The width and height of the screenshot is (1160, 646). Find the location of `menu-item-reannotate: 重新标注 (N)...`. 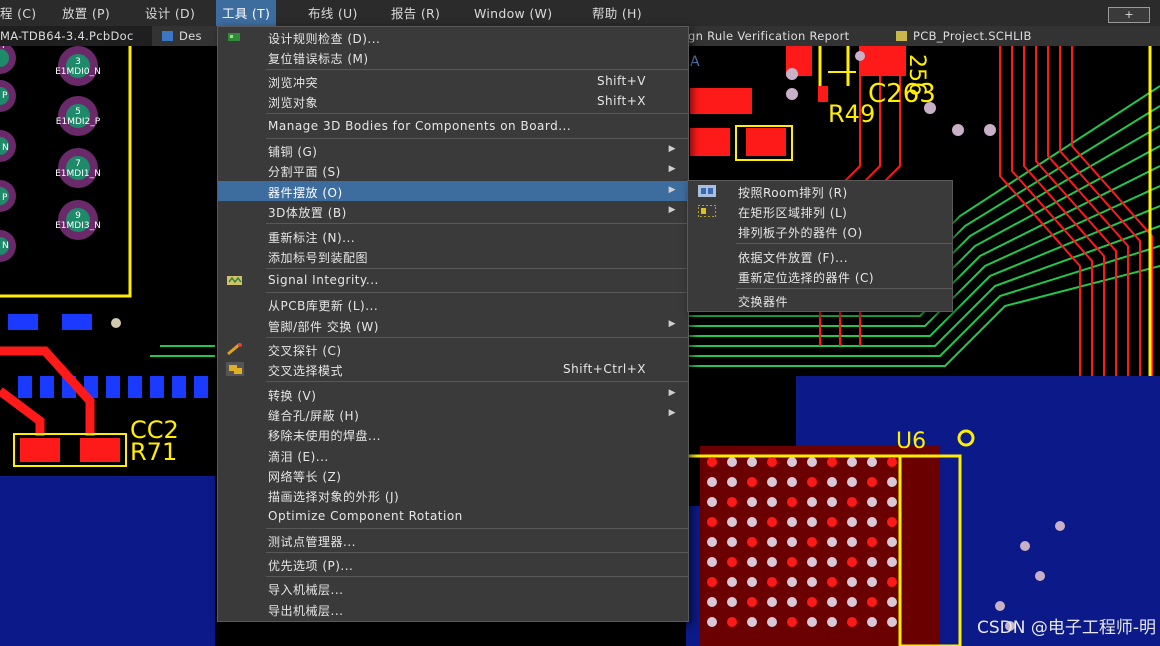

menu-item-reannotate: 重新标注 (N)... is located at coordinates (453, 236).